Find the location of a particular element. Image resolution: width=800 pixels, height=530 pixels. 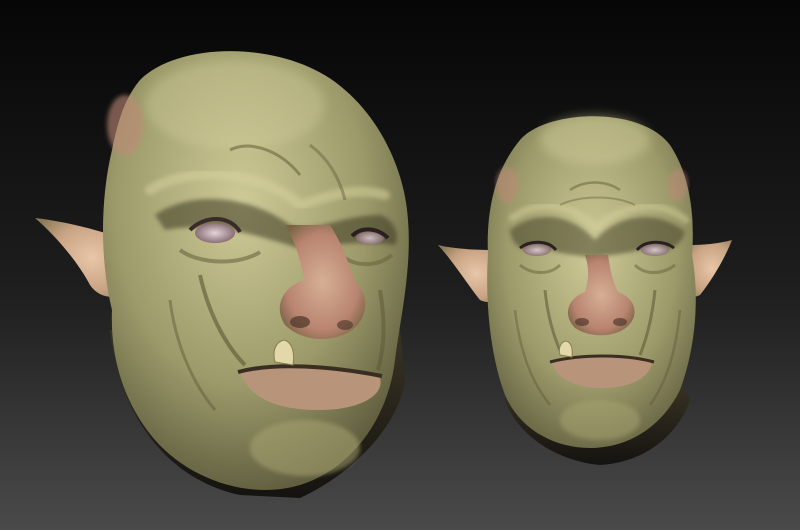

tusk is located at coordinates (565, 349).